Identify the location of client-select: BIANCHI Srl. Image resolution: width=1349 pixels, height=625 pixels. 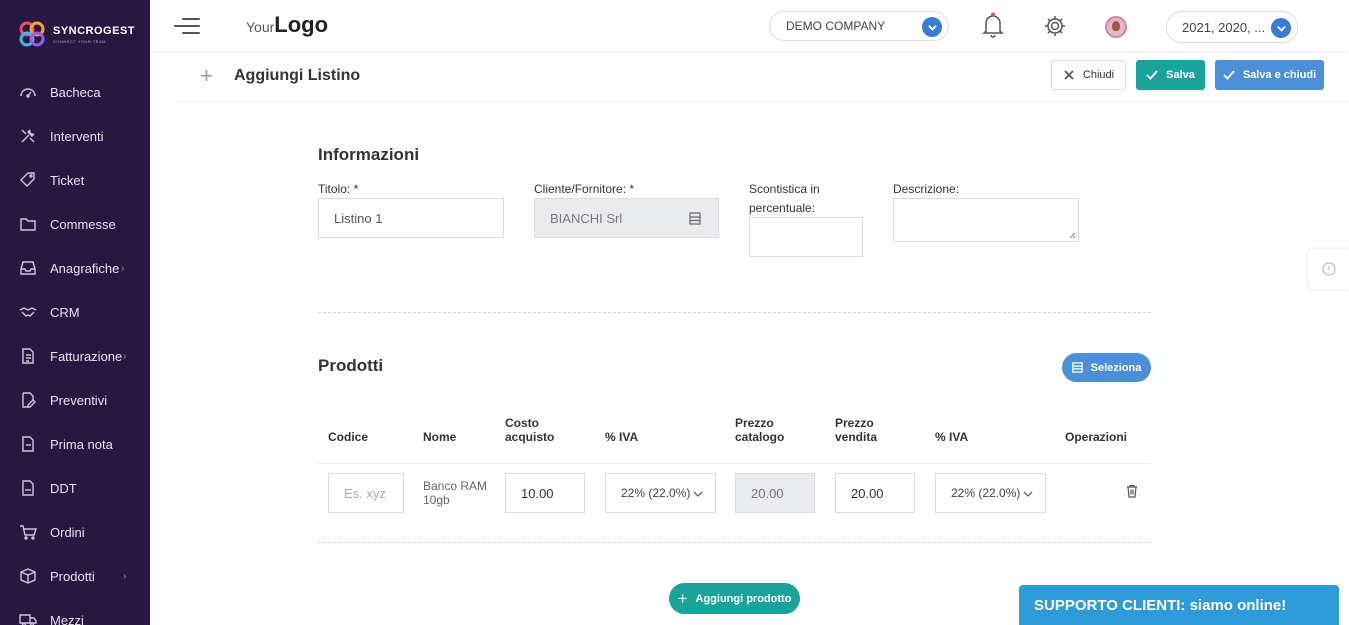
(626, 218).